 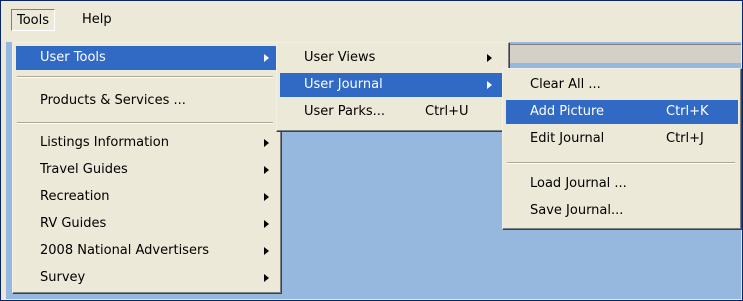 I want to click on menu-item-user-views: User Views, so click(x=393, y=58).